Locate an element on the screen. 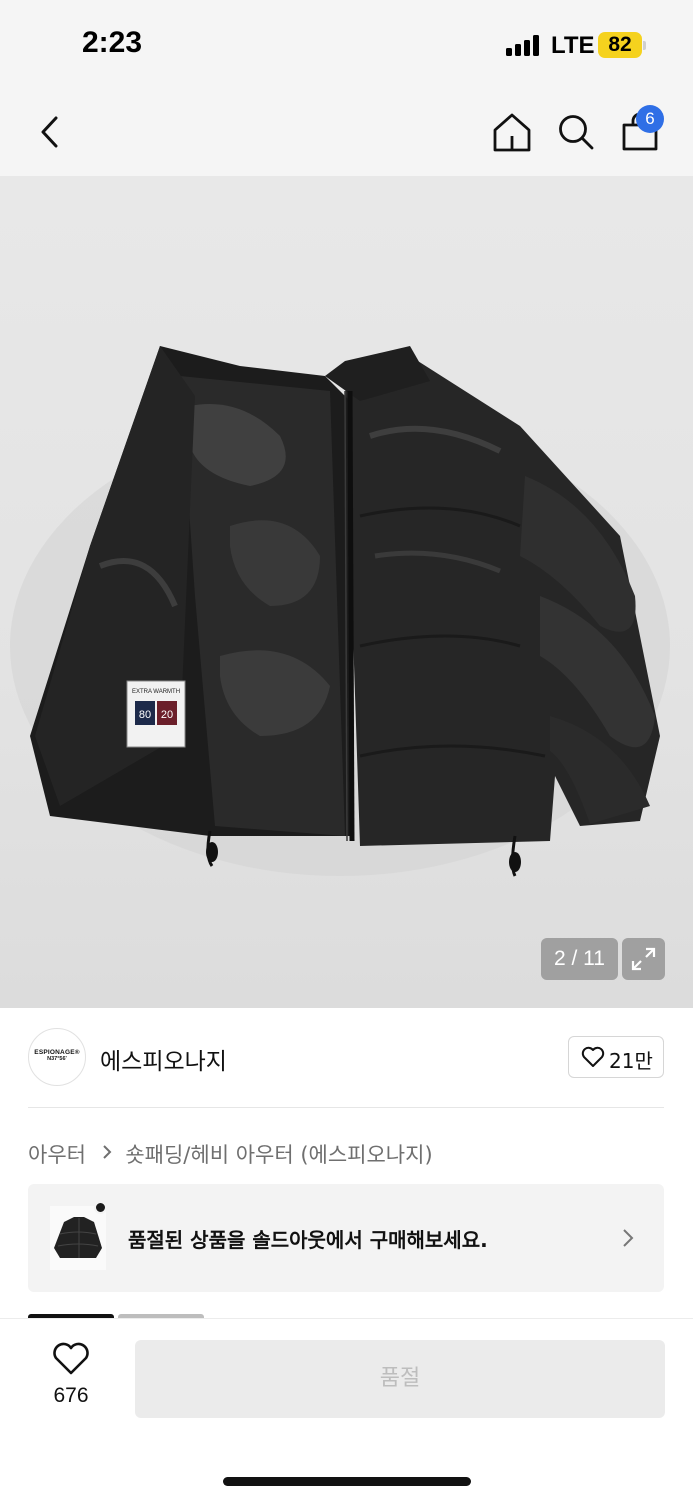 This screenshot has height=1500, width=693. home-icon is located at coordinates (512, 132).